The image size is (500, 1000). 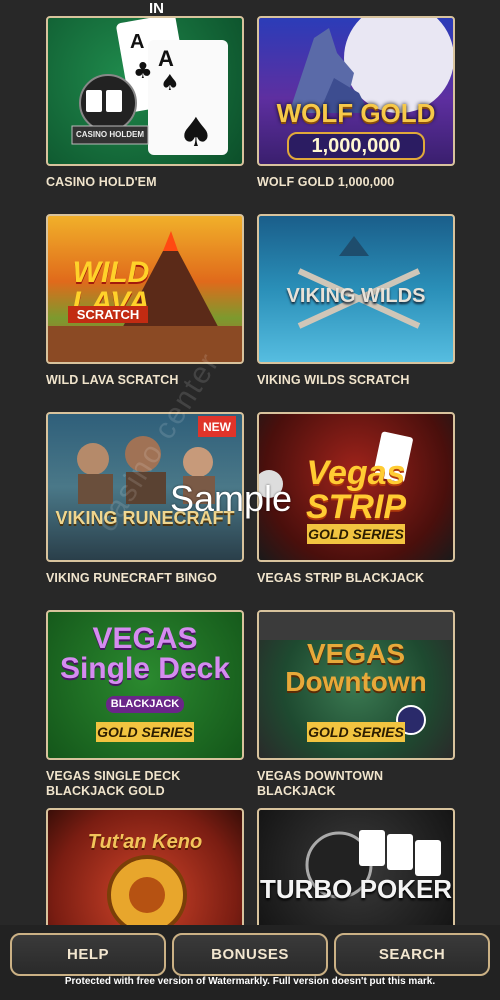 I want to click on game-tile-casino-holdem: A A ♣ ♠ ♠ CASINO HOLDEM CASINO HOLD'EM, so click(x=145, y=103).